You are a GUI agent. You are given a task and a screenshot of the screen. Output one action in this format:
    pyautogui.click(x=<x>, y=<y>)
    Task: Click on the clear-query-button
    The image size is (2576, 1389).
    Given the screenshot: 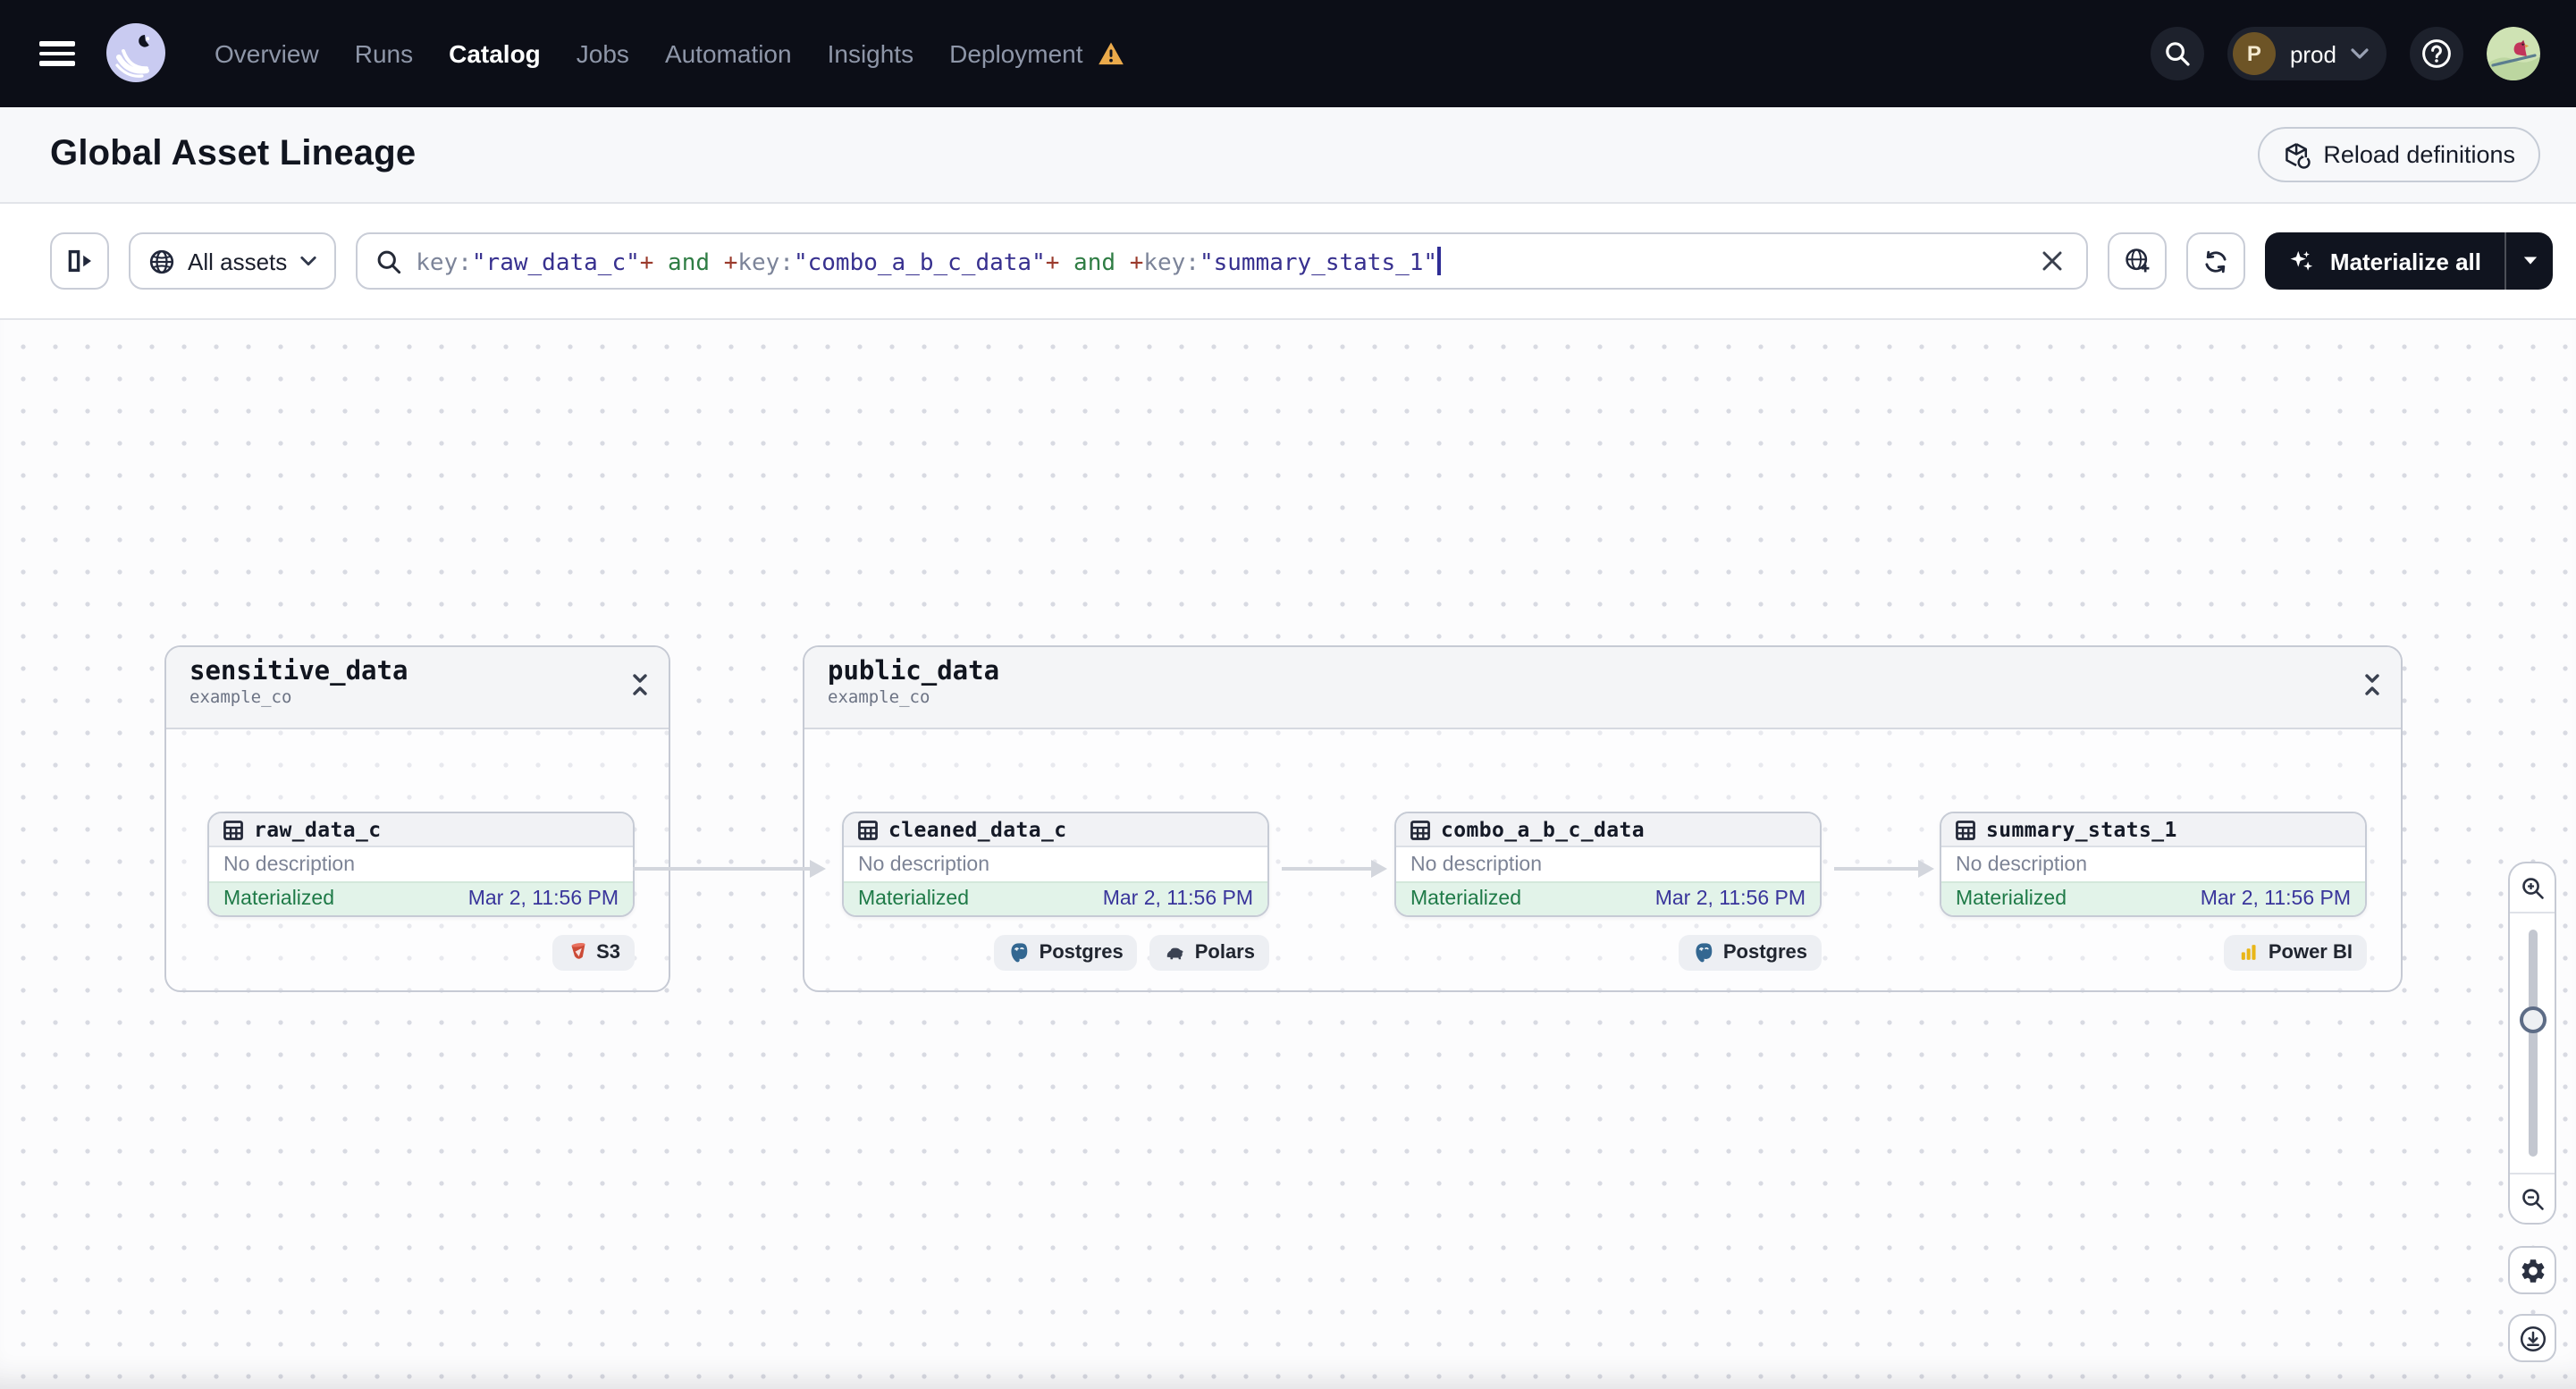 What is the action you would take?
    pyautogui.click(x=2053, y=261)
    